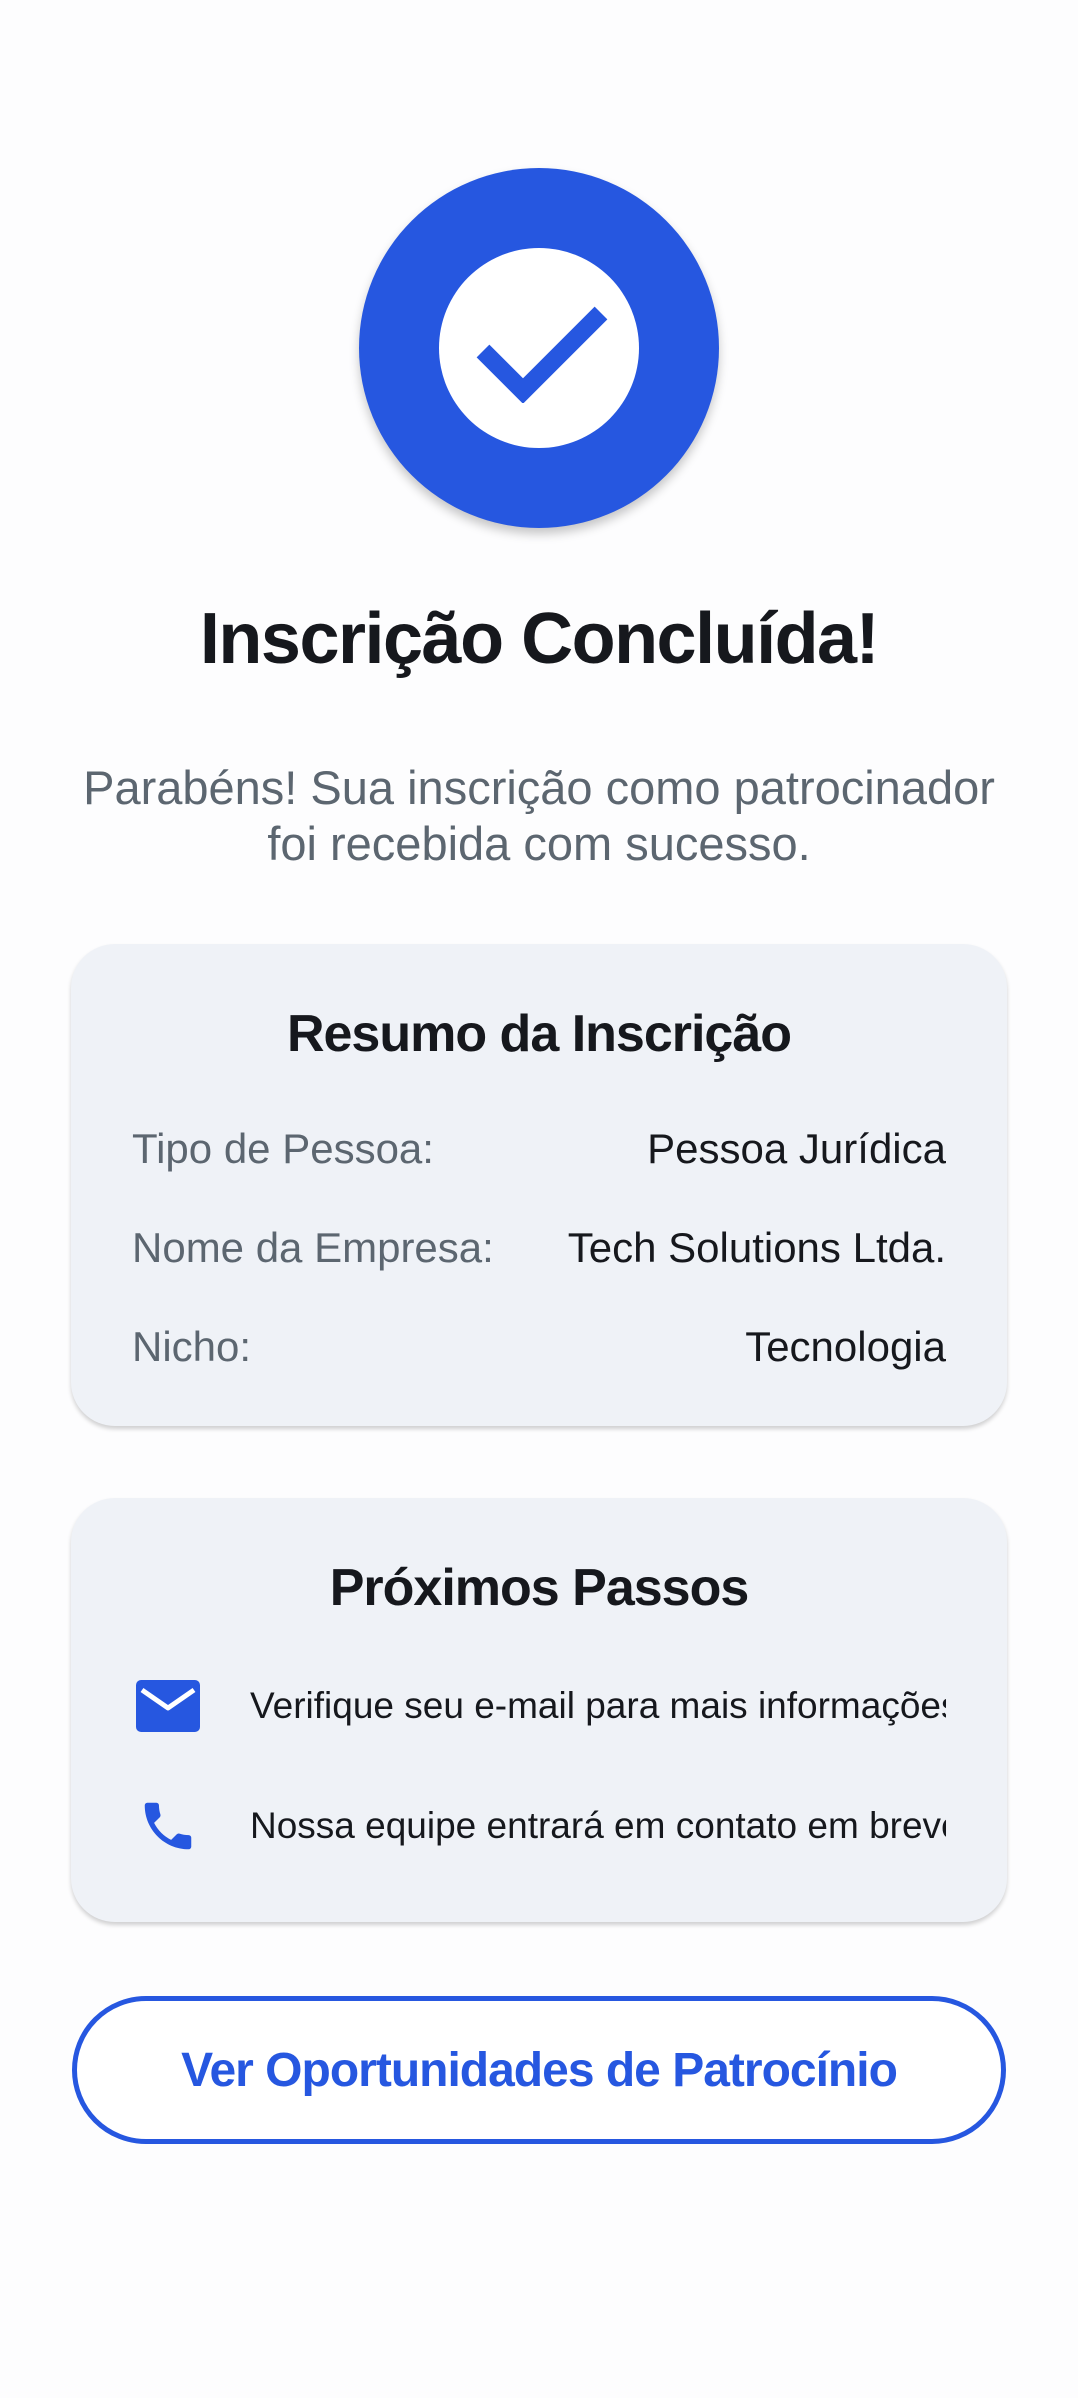 This screenshot has height=2398, width=1078. I want to click on view-sponsorship-opportunities-button: Ver Oportunidades de Patrocínio, so click(539, 2070).